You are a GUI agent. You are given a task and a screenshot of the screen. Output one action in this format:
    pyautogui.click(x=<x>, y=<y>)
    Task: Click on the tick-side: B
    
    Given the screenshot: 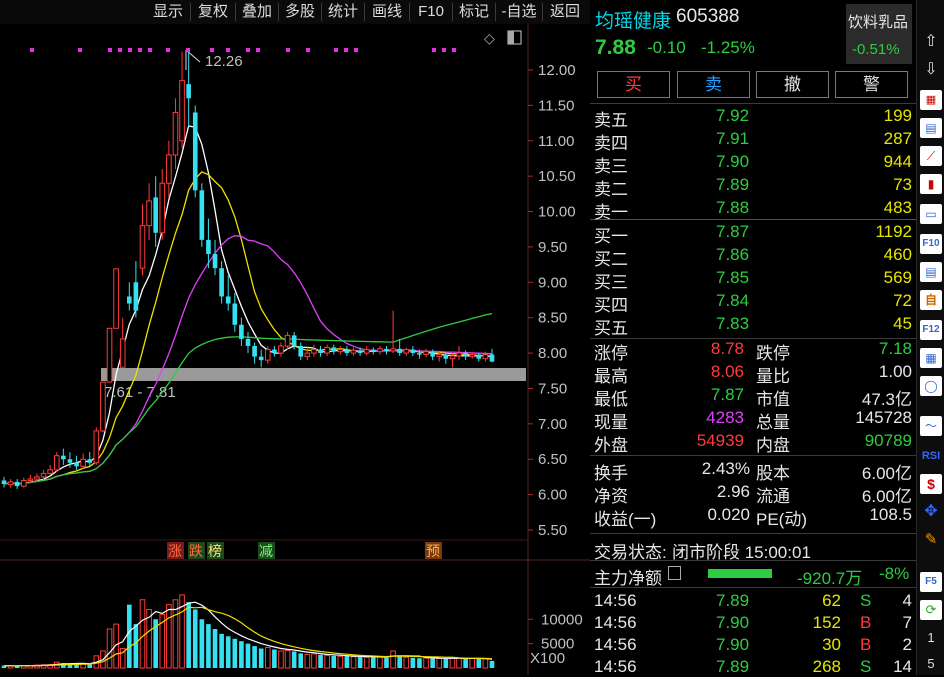 What is the action you would take?
    pyautogui.click(x=866, y=622)
    